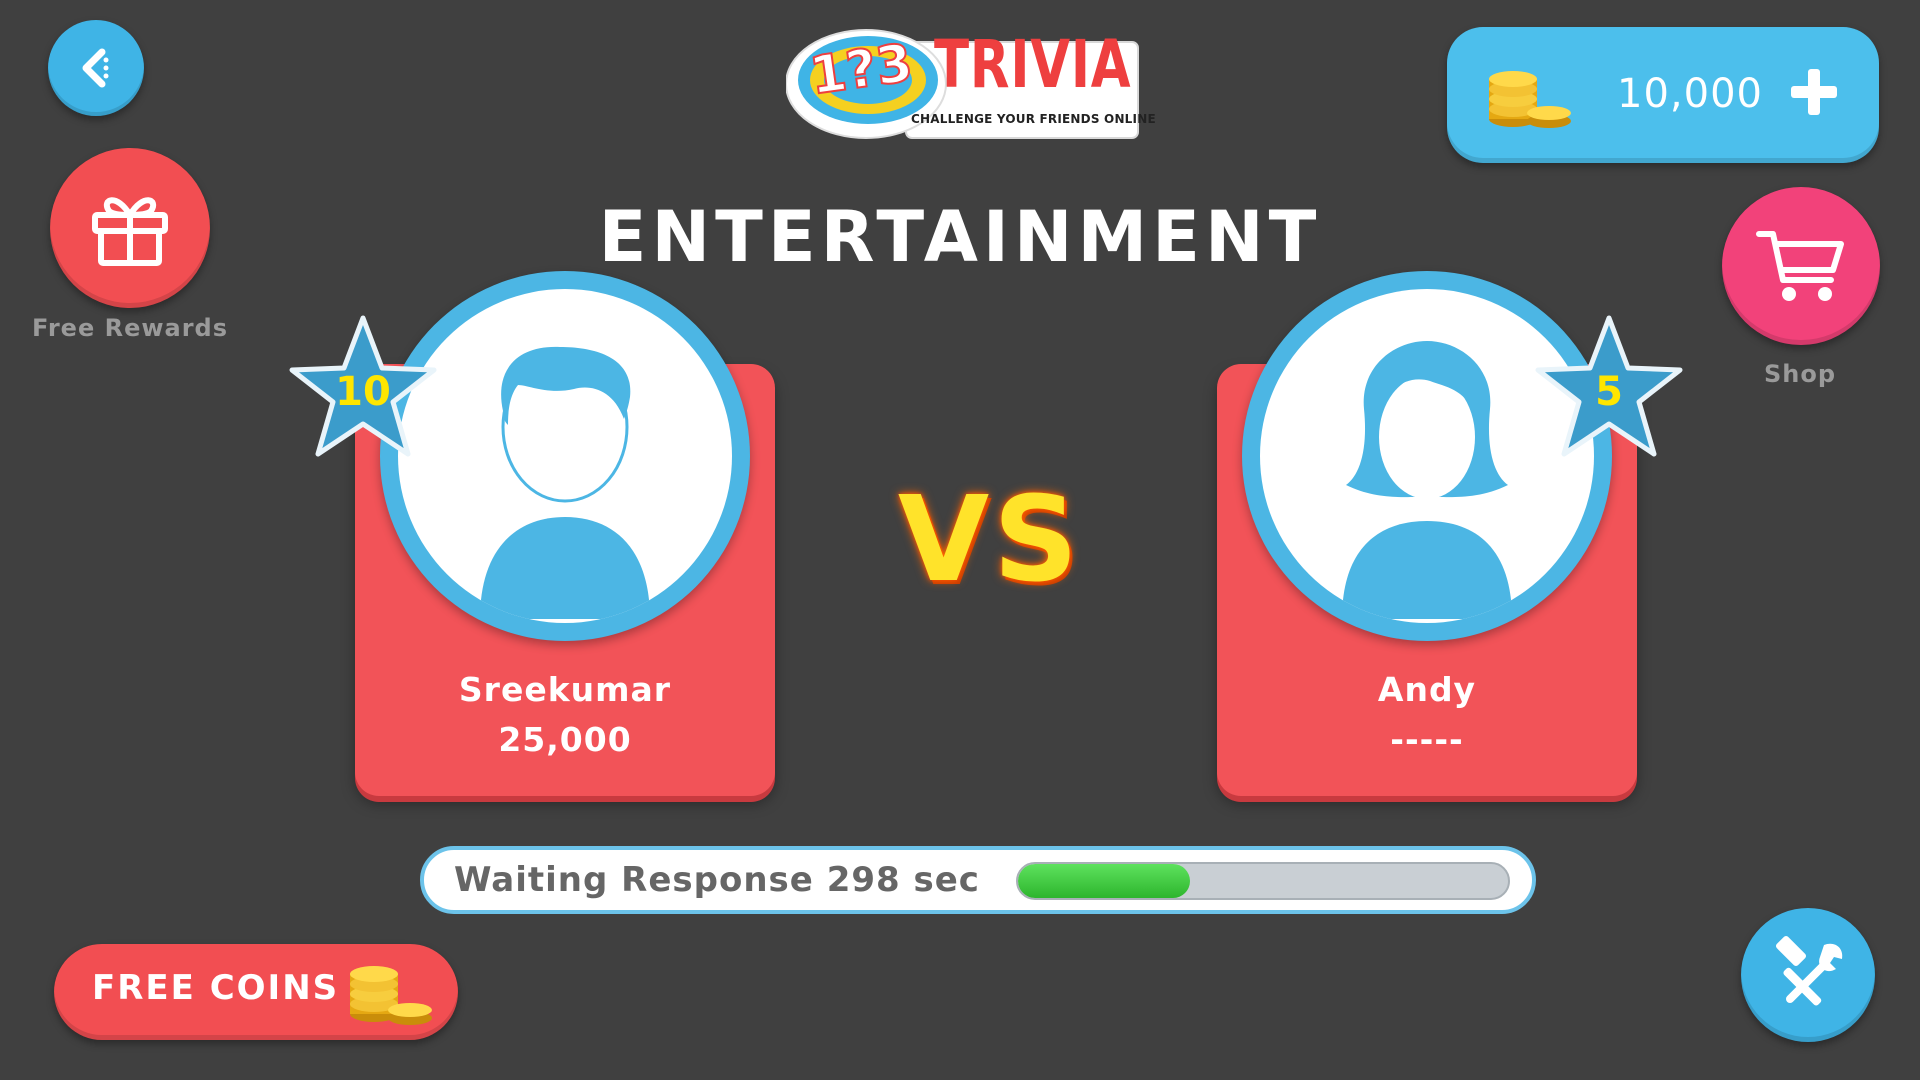  What do you see at coordinates (130, 231) in the screenshot?
I see `gift-icon` at bounding box center [130, 231].